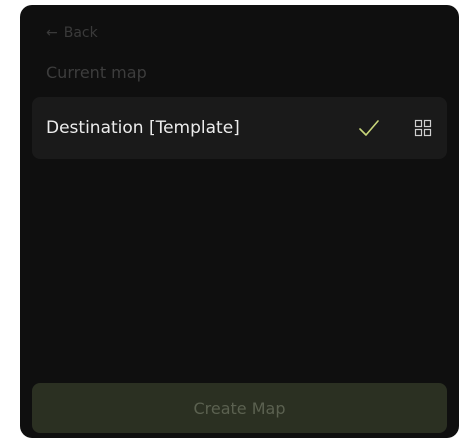 This screenshot has width=474, height=441. What do you see at coordinates (423, 128) in the screenshot?
I see `grid-icon` at bounding box center [423, 128].